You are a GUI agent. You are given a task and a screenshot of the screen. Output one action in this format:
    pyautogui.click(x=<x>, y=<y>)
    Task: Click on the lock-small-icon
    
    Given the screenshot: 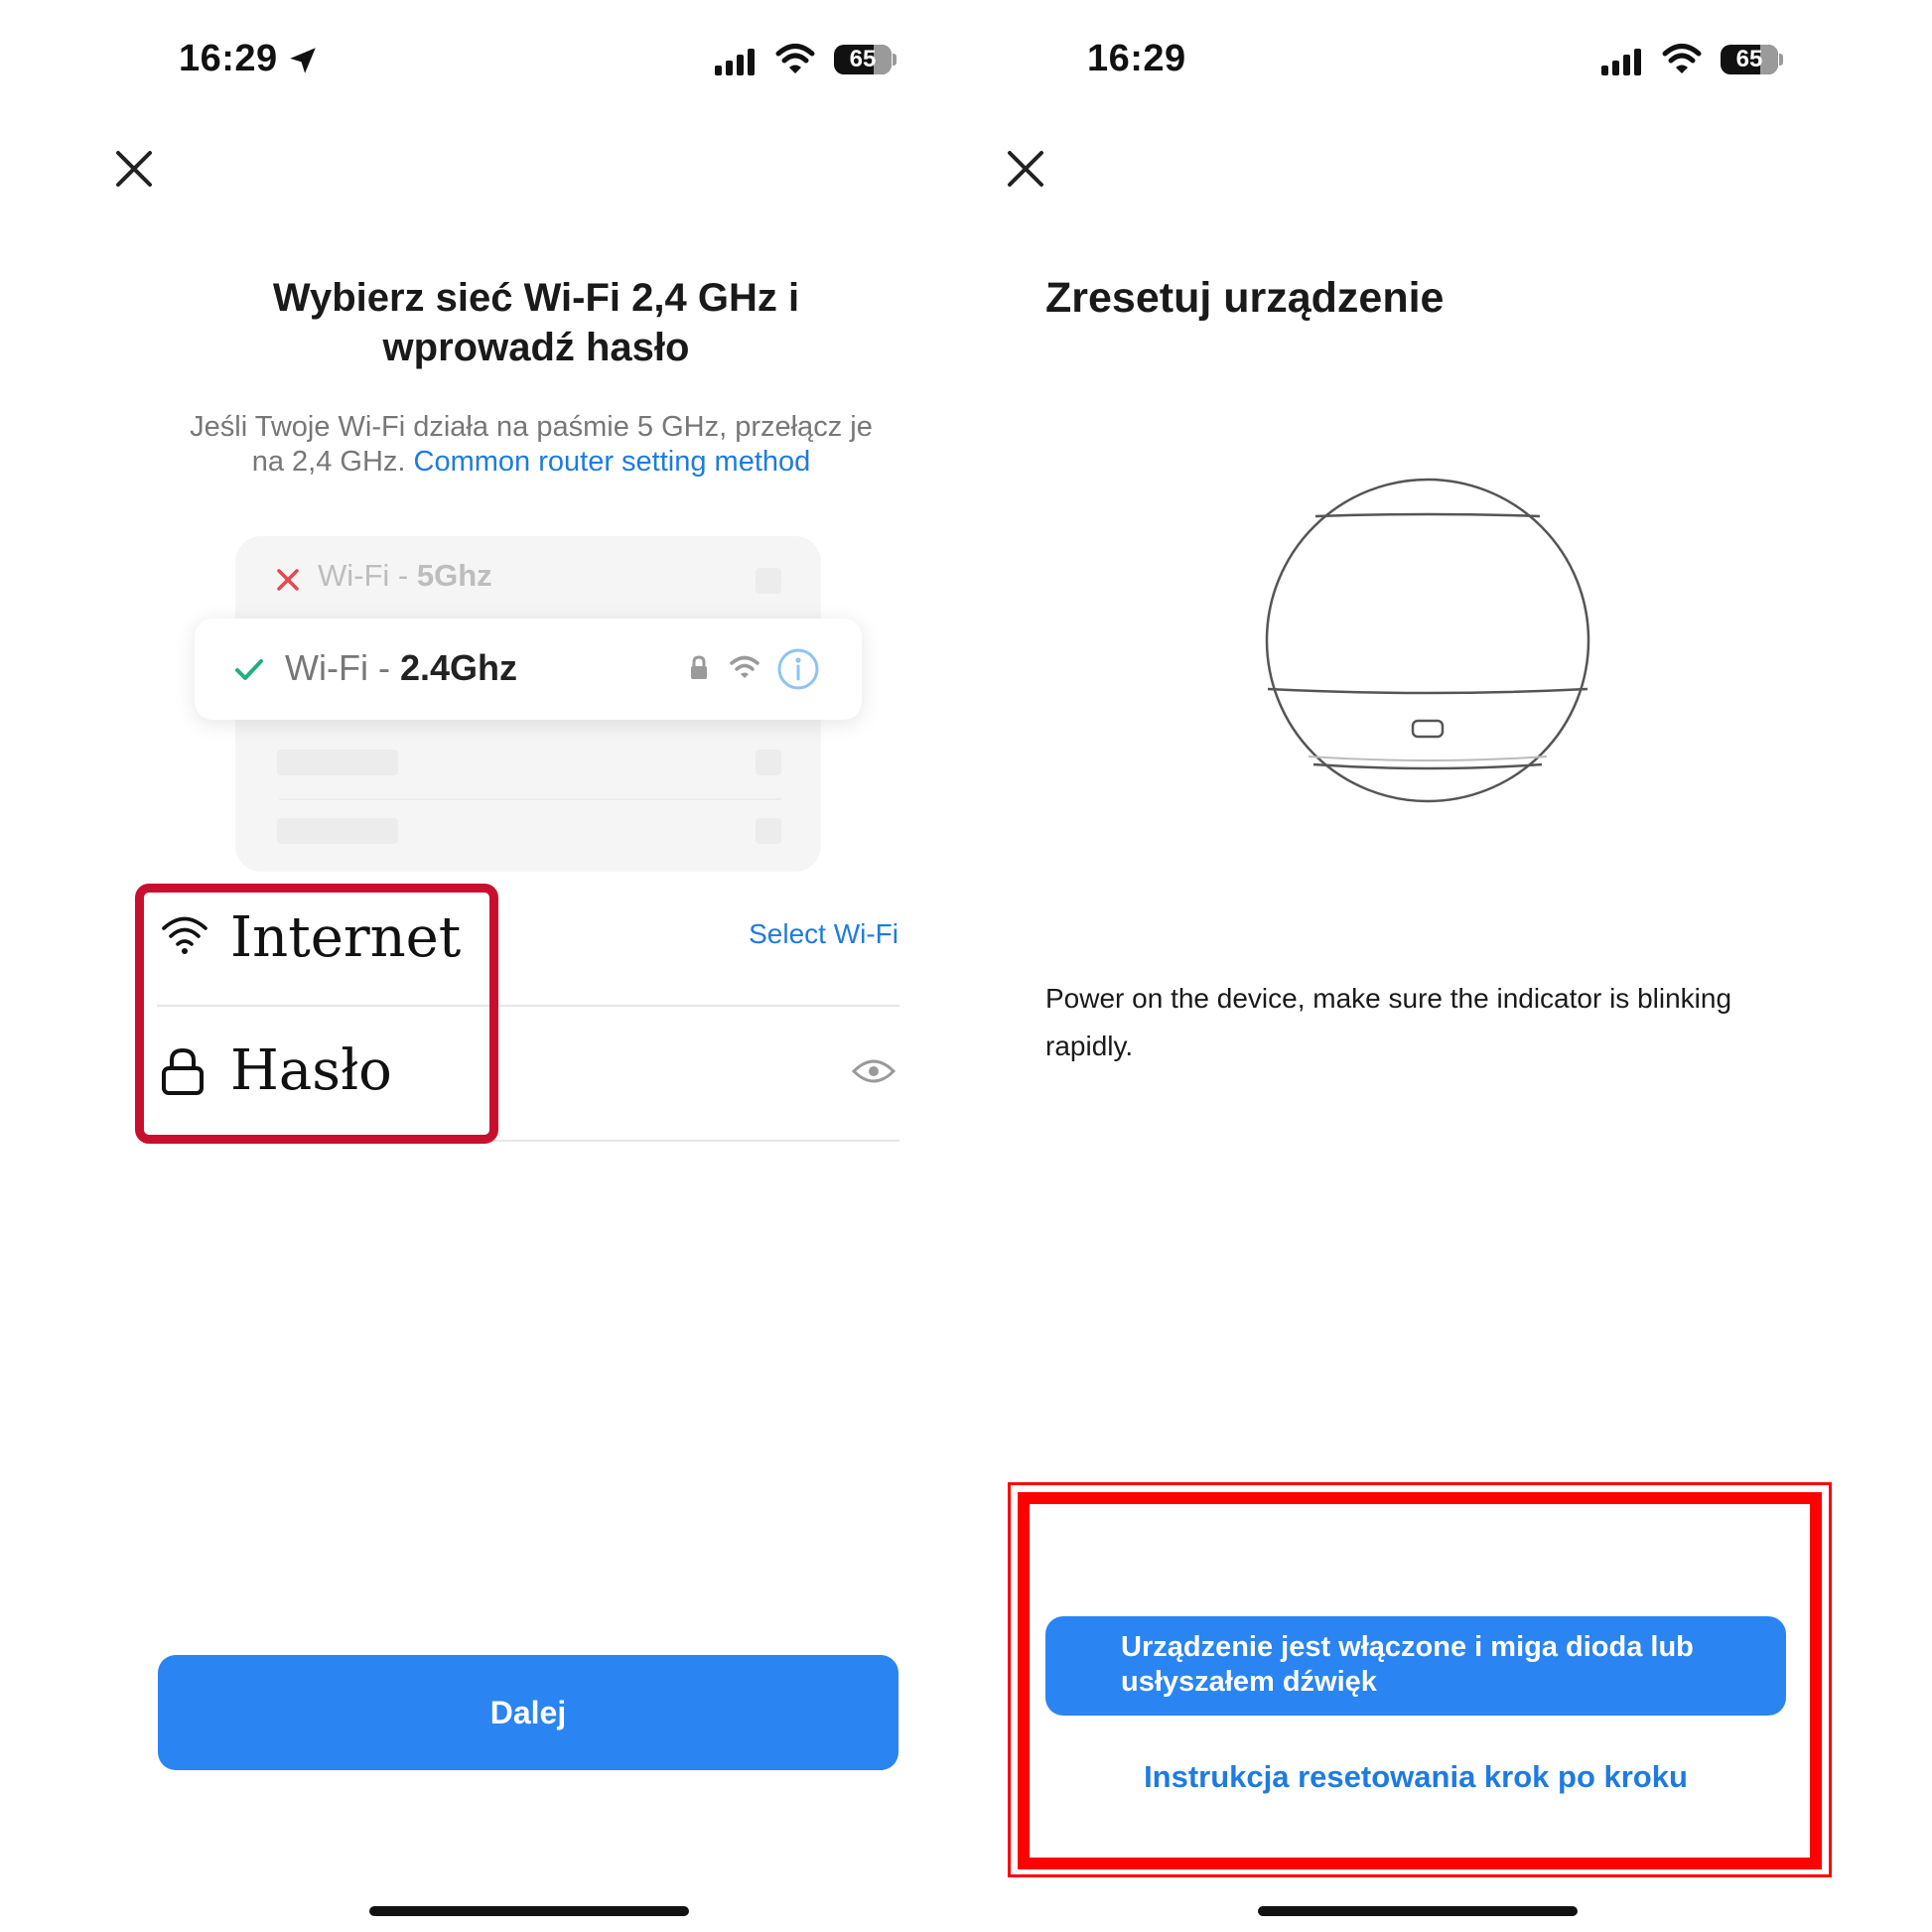 What is the action you would take?
    pyautogui.click(x=699, y=667)
    